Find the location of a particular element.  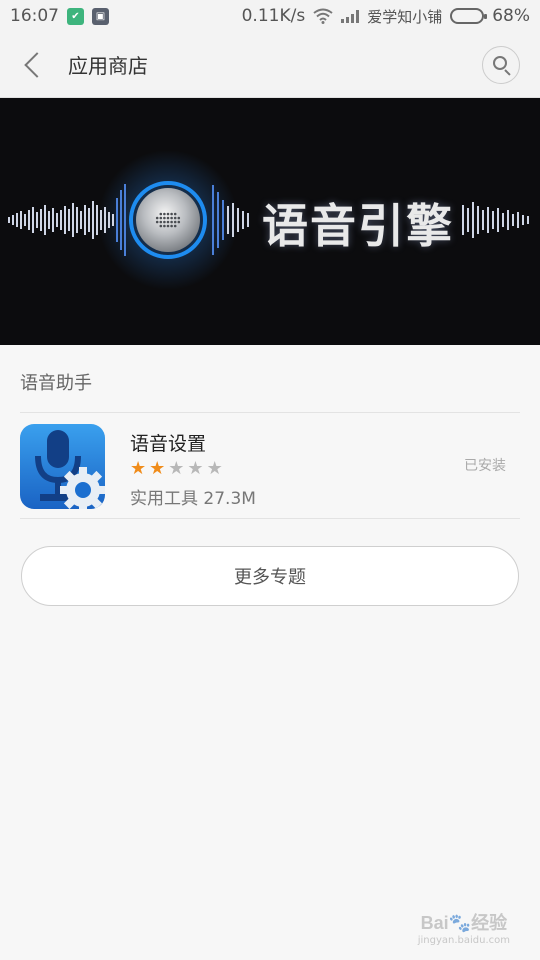

app-notification-icon: ▣ is located at coordinates (100, 16).